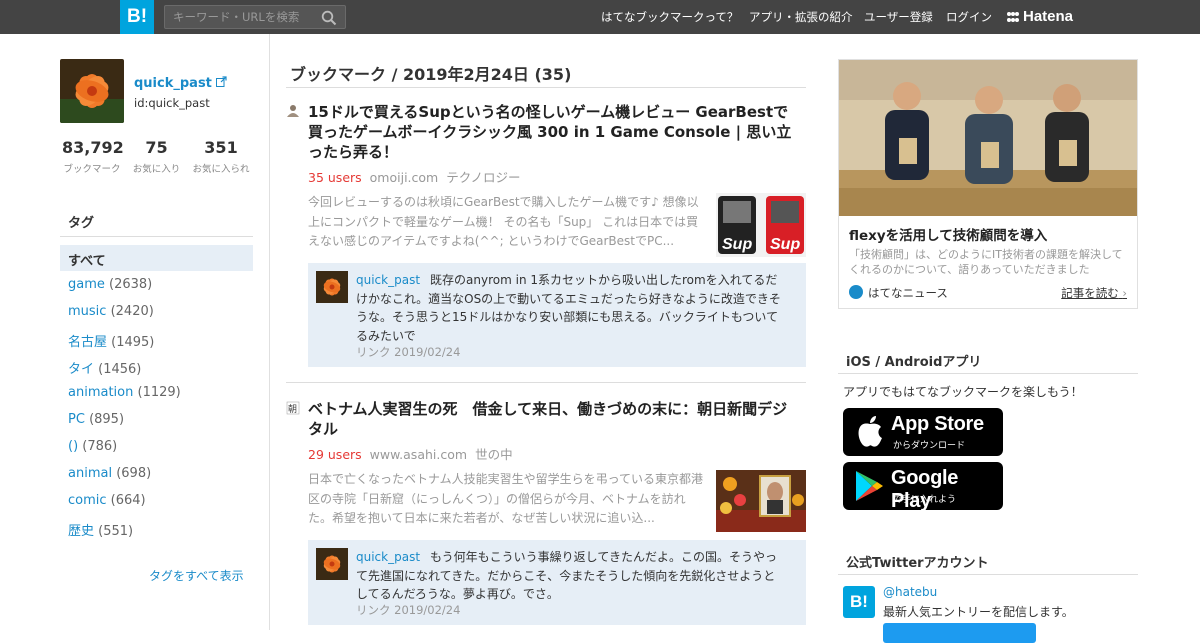  What do you see at coordinates (335, 454) in the screenshot?
I see `entry-users: 29 users` at bounding box center [335, 454].